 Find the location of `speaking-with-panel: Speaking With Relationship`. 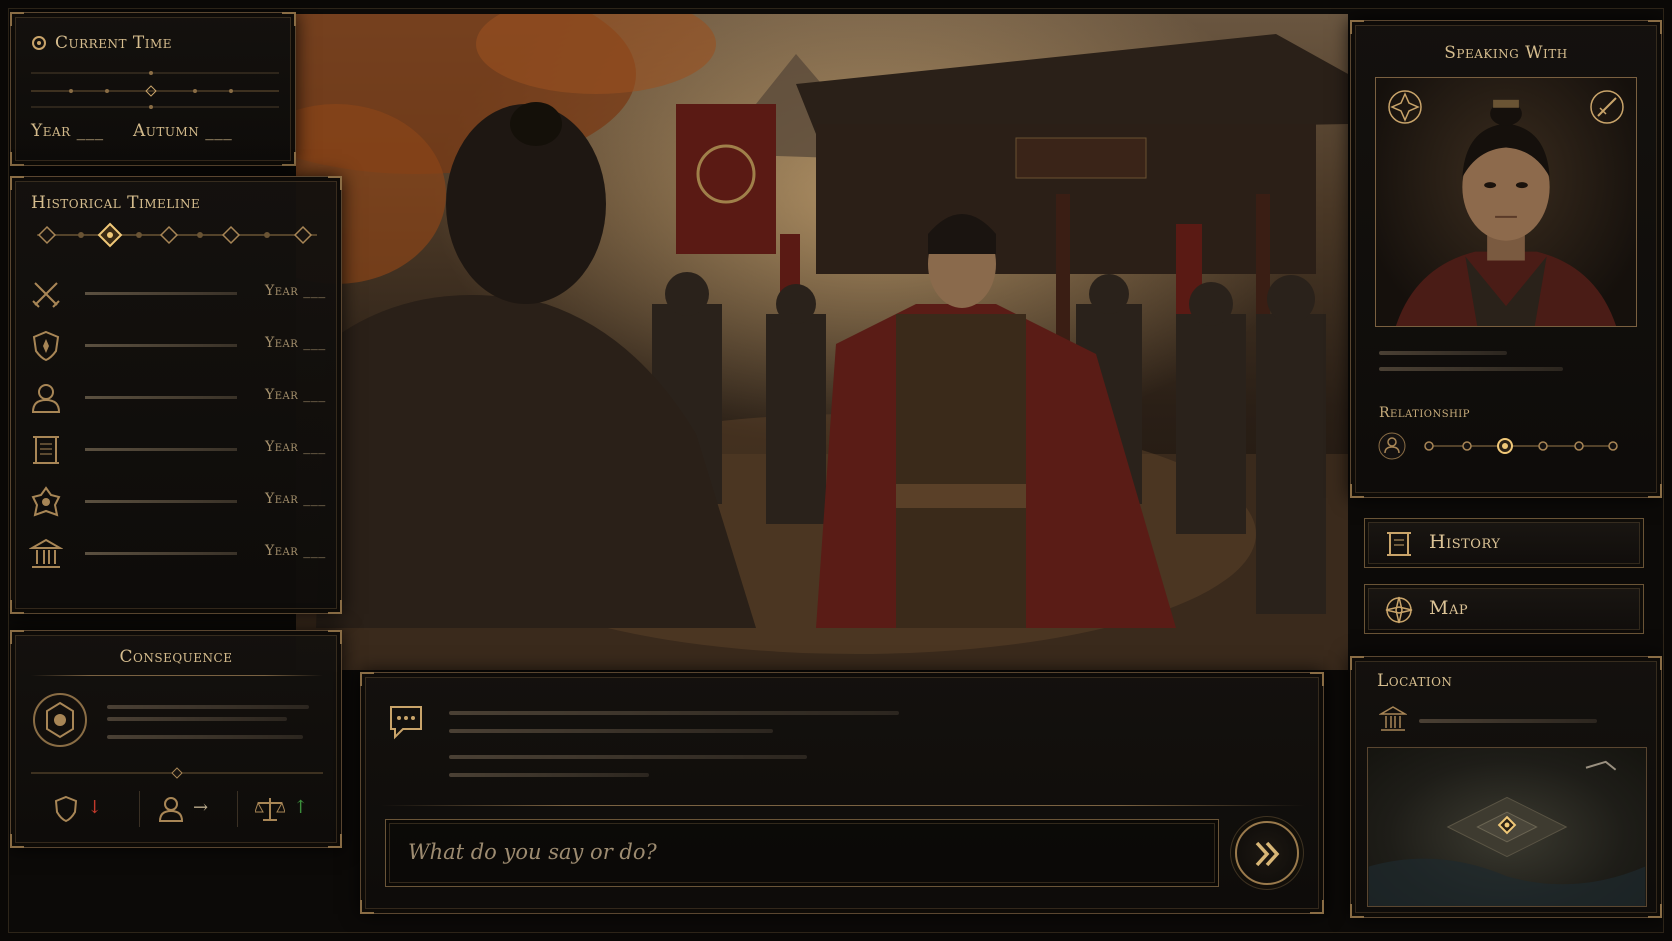

speaking-with-panel: Speaking With Relationship is located at coordinates (1506, 259).